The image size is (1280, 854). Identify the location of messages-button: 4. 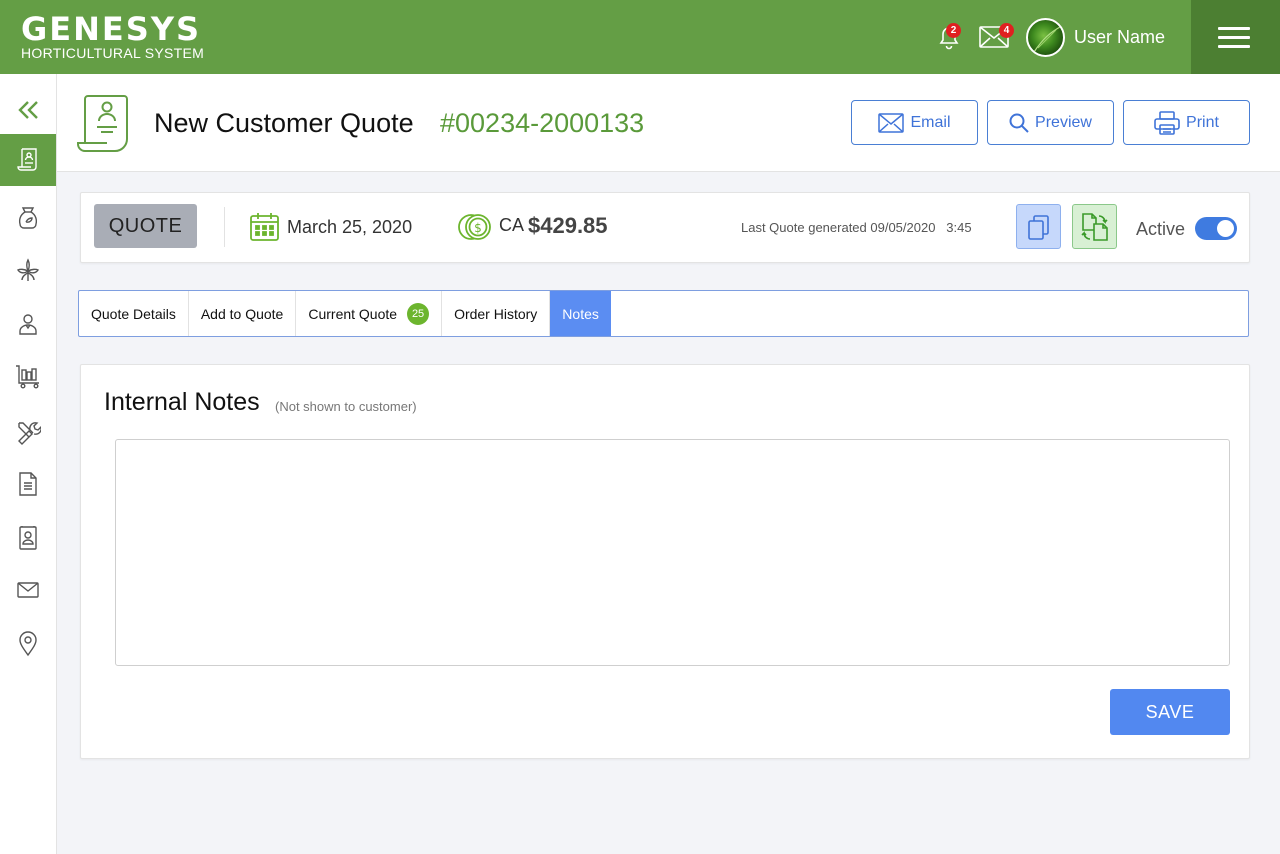
(996, 38).